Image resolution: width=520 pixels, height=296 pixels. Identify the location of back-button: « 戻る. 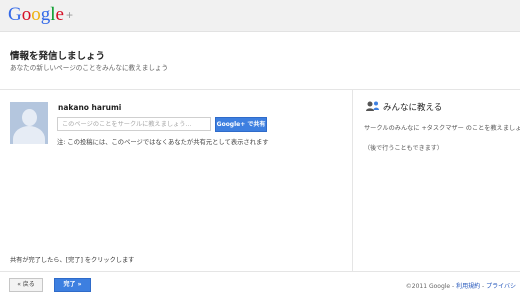
(26, 285).